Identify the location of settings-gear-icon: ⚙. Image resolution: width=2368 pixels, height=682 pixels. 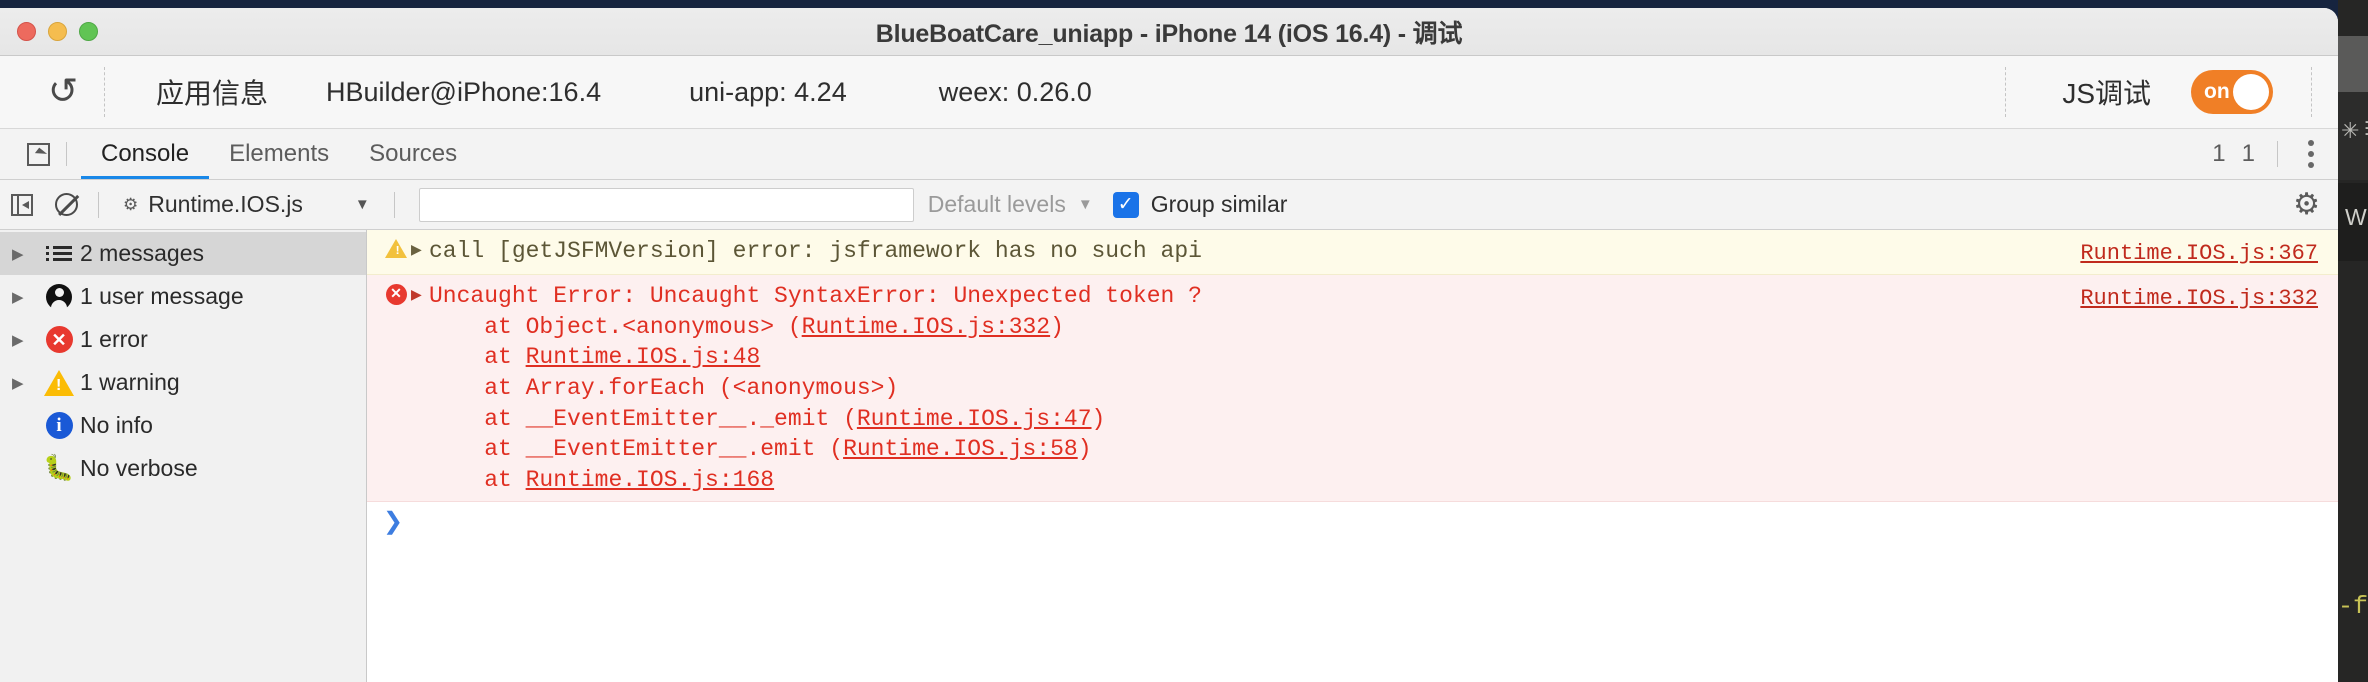
(2306, 204).